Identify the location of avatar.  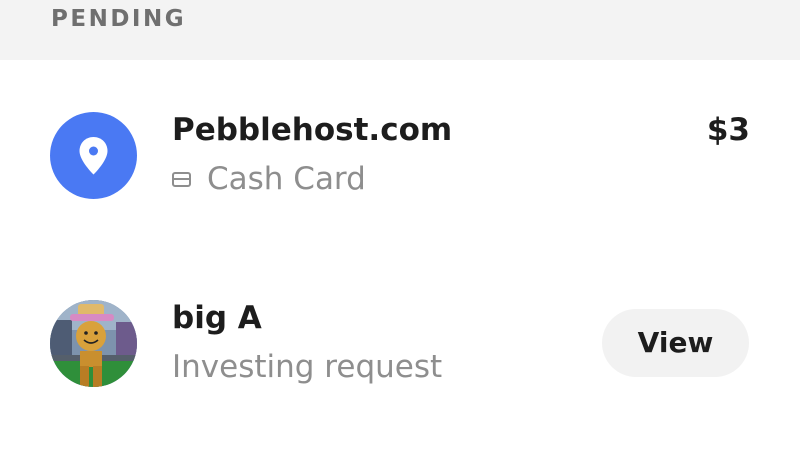
(93, 343).